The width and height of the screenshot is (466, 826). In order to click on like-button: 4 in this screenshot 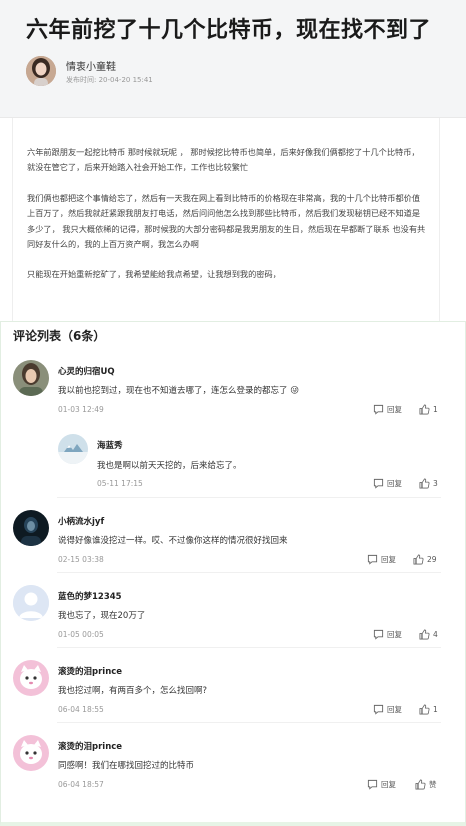, I will do `click(428, 634)`.